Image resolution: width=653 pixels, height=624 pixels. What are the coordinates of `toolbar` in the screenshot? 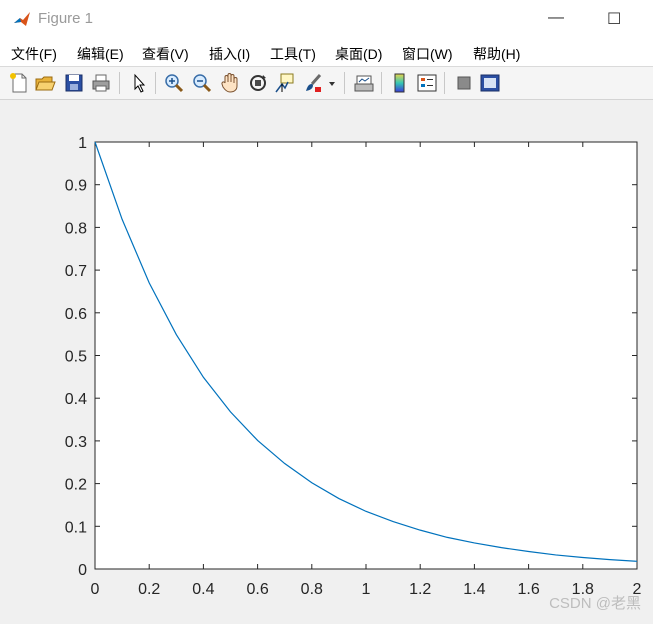 It's located at (326, 83).